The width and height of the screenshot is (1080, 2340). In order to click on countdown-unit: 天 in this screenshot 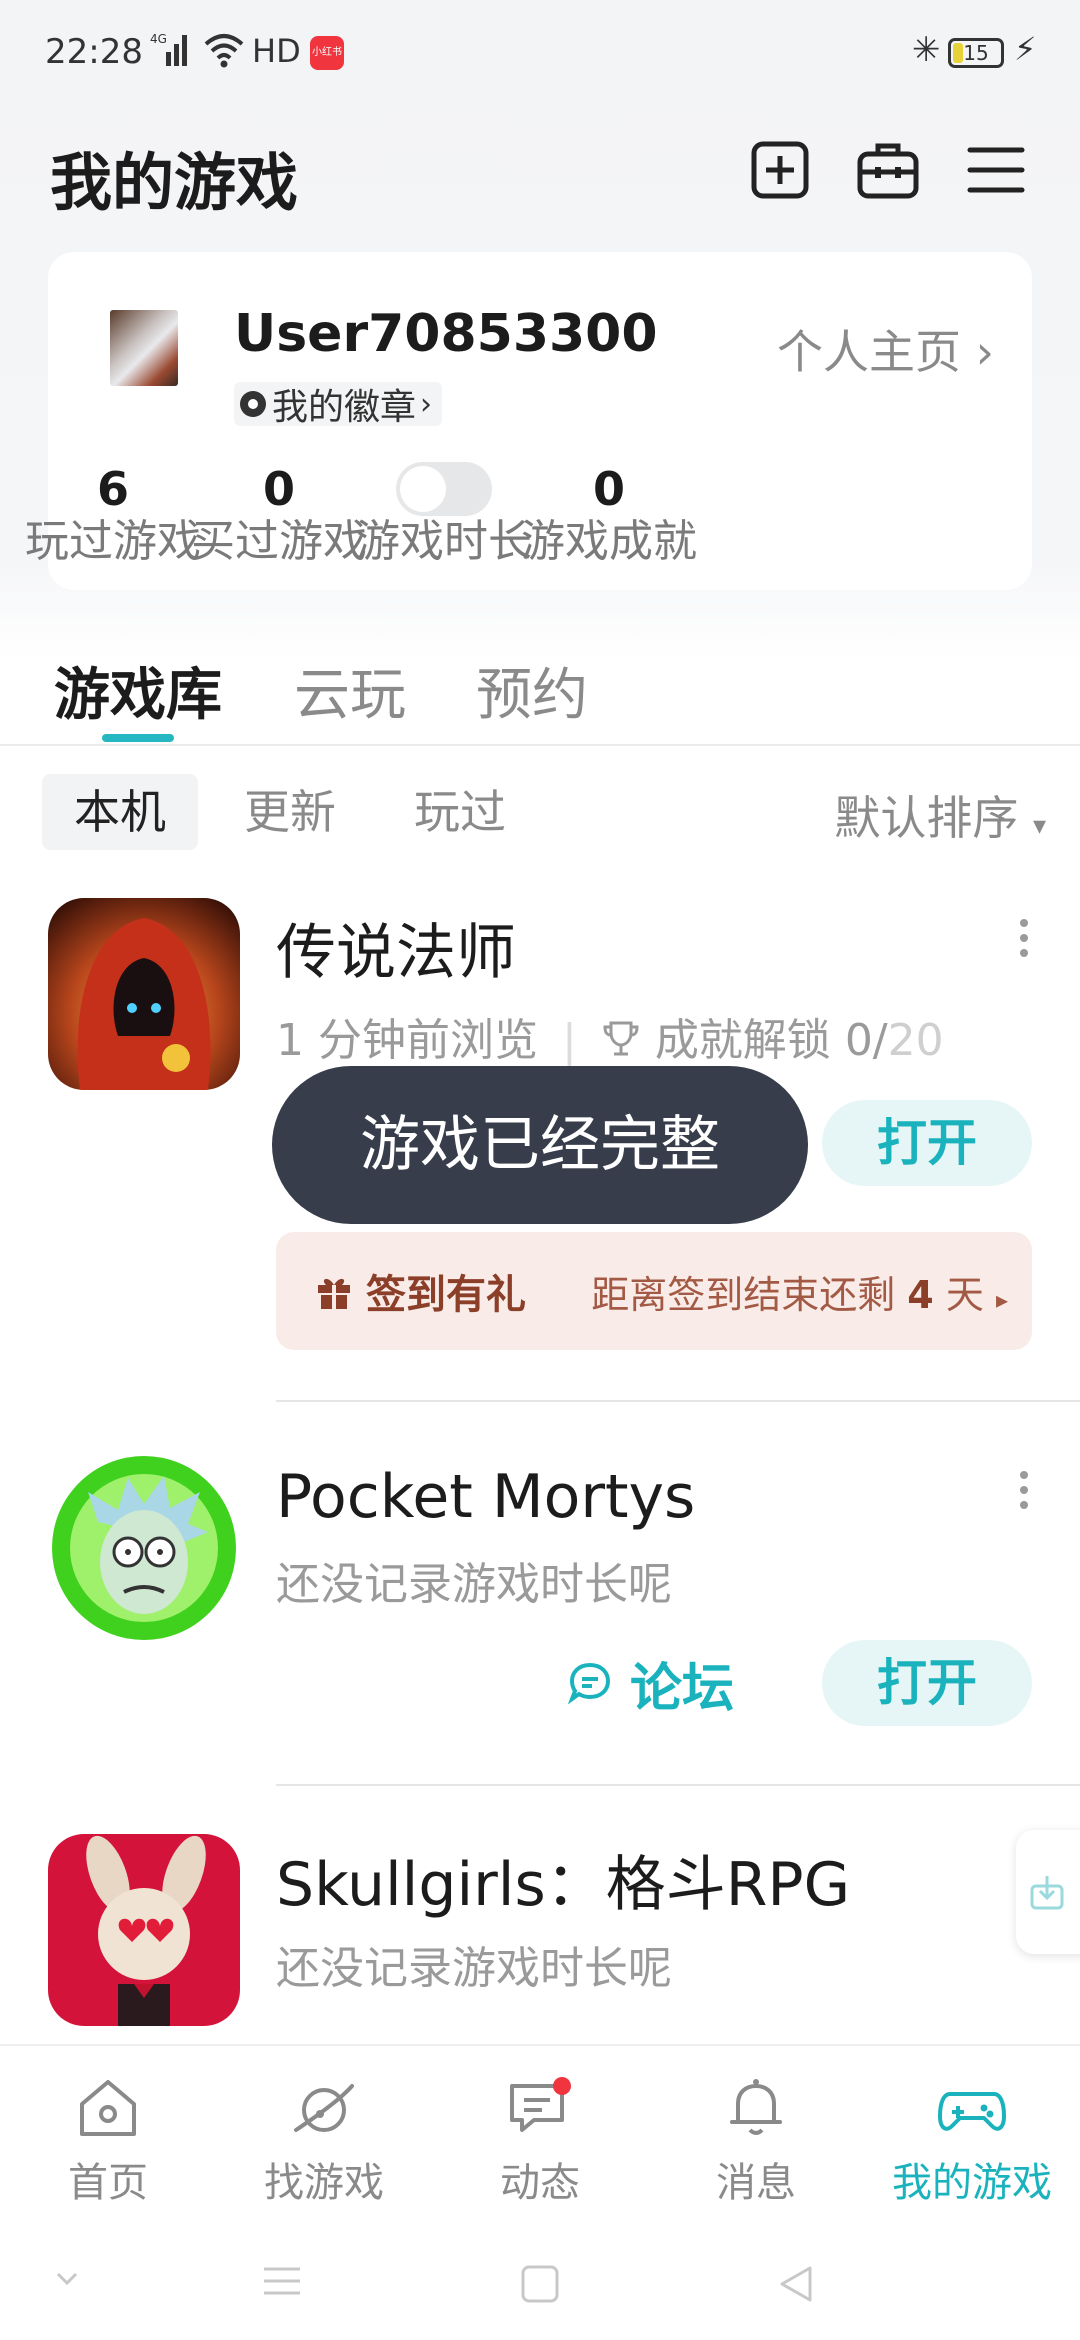, I will do `click(964, 1294)`.